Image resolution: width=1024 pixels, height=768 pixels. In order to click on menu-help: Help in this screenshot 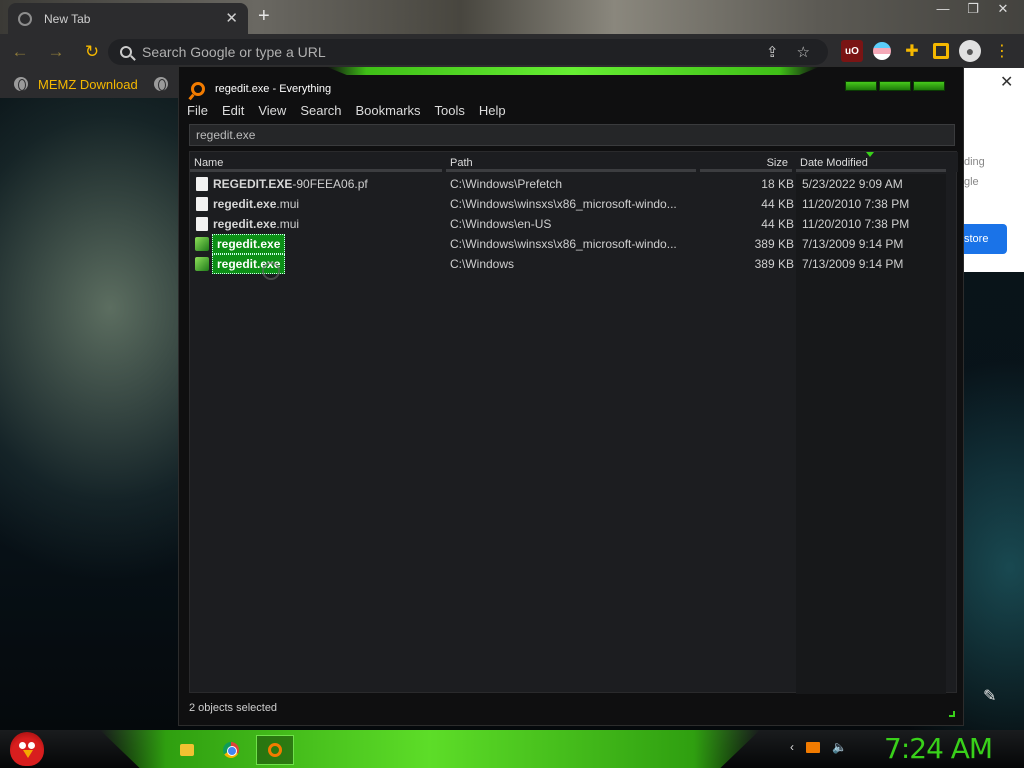, I will do `click(492, 110)`.